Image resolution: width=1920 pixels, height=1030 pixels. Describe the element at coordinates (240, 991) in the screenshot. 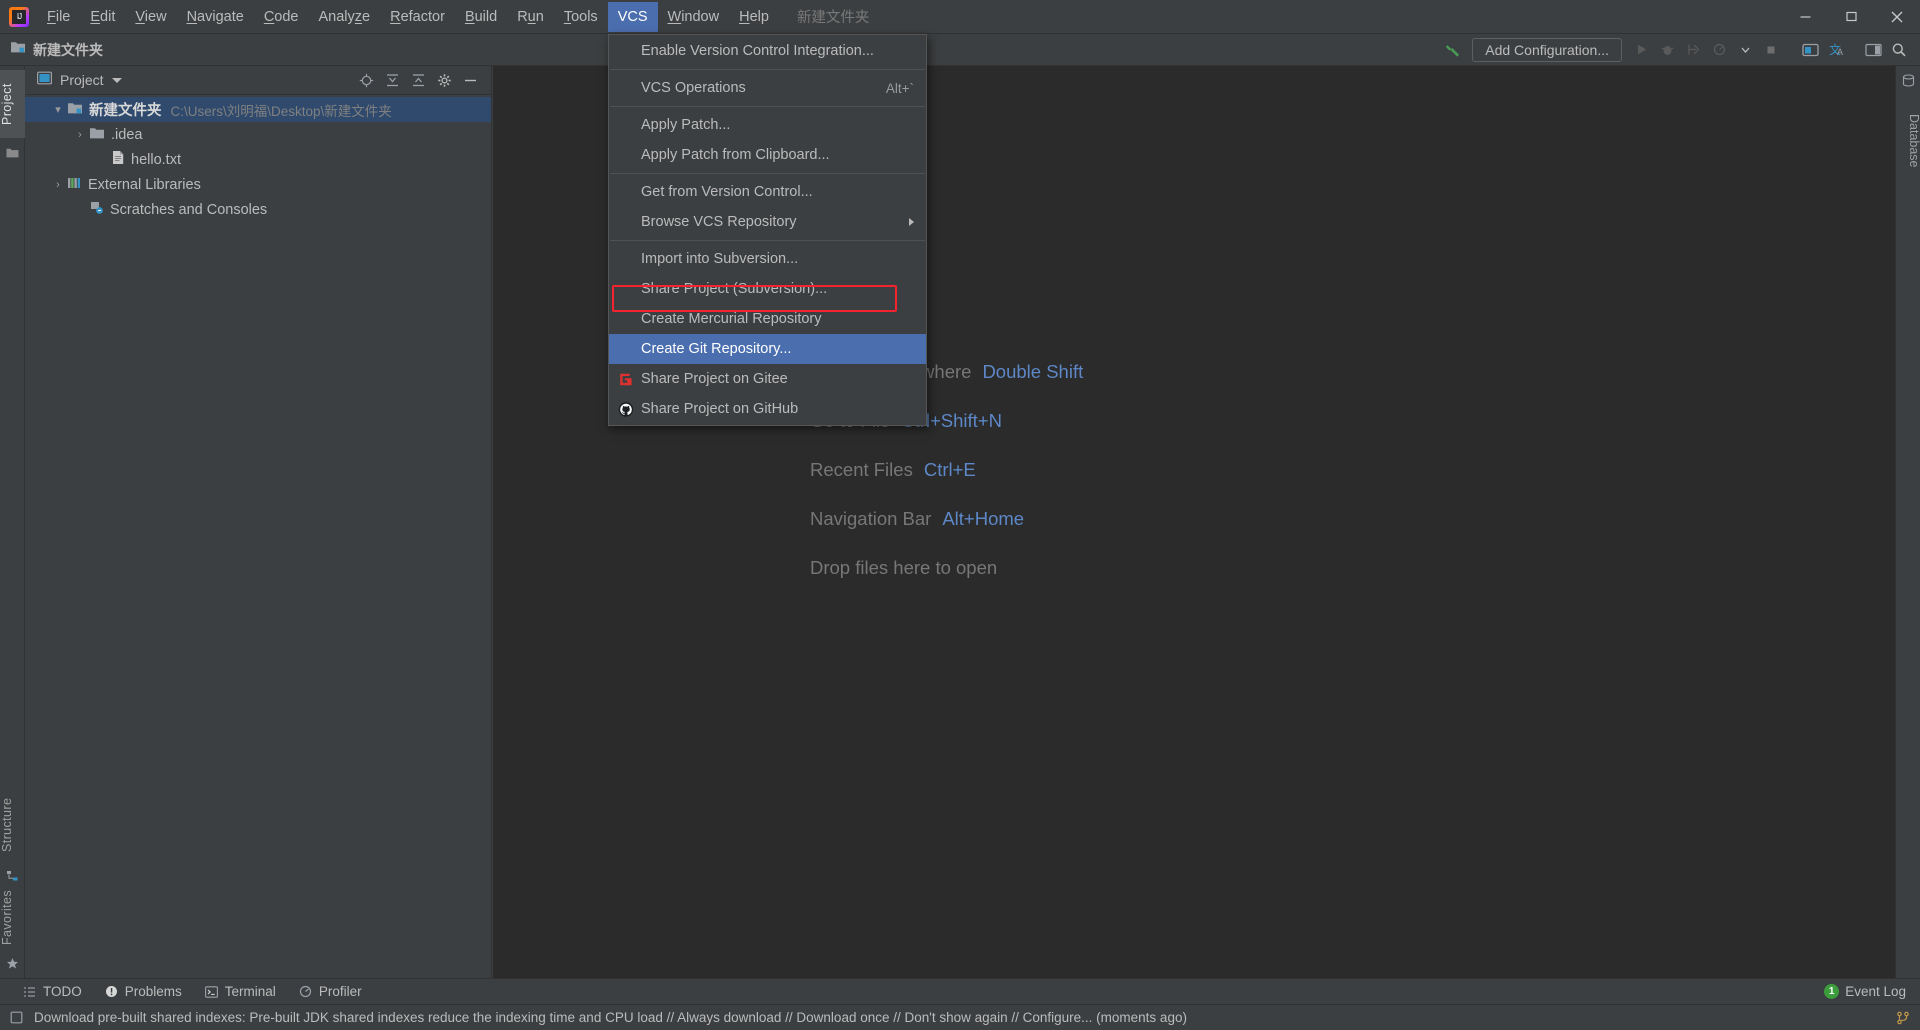

I see `bottom-tab-terminal: Terminal` at that location.